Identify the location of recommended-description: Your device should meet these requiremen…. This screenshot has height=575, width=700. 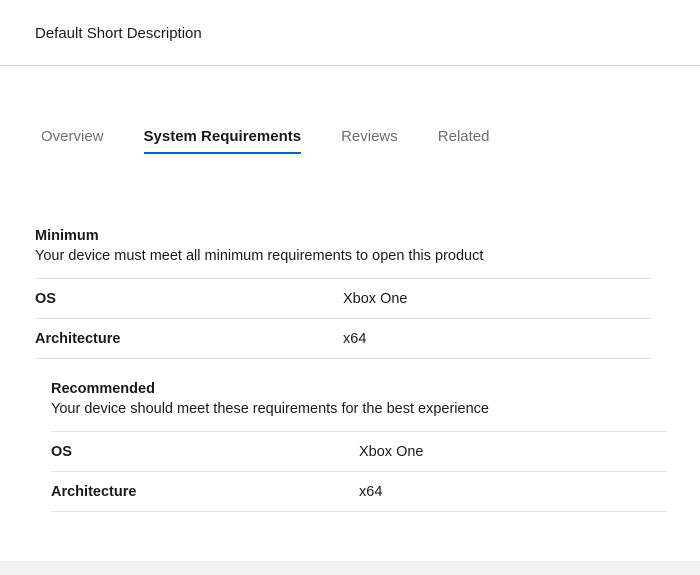
(270, 409).